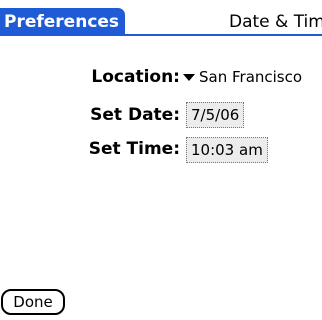 The image size is (322, 320). I want to click on date-selector: 7/5/06, so click(215, 115).